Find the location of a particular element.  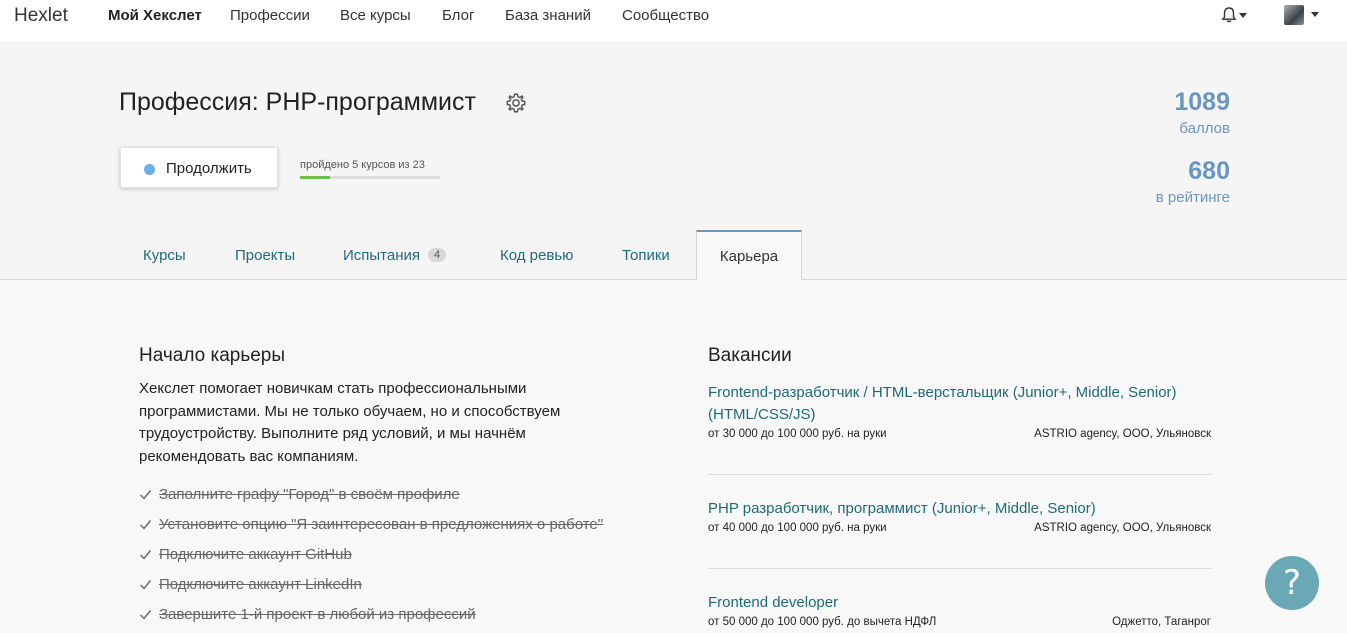

checklist-item-text: Подключите аккаунт LinkedIn is located at coordinates (260, 584).